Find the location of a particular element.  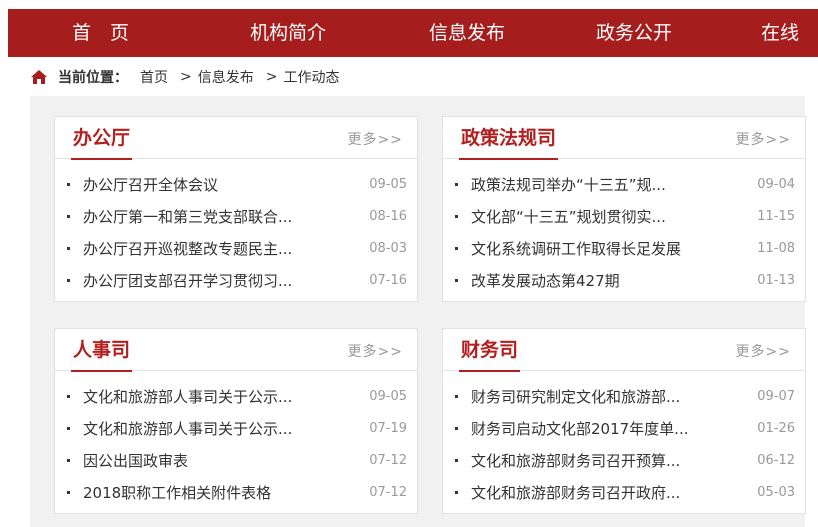

home-icon is located at coordinates (39, 77).